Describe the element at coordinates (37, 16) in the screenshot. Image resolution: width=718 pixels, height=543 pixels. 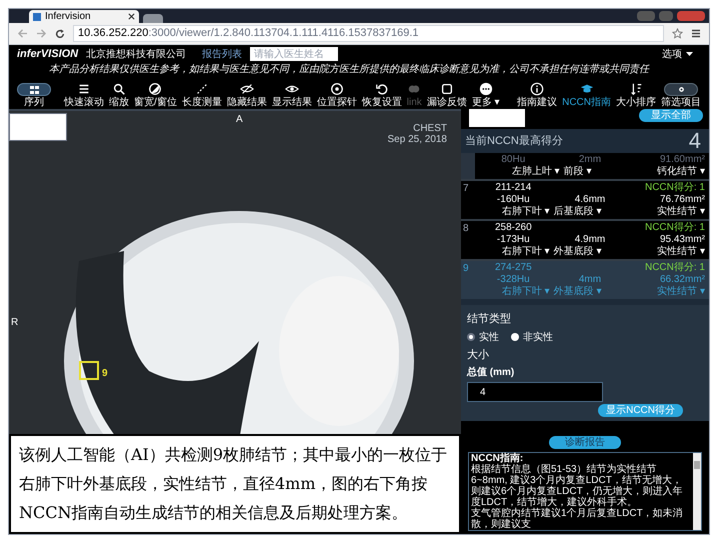
I see `app-tab-icon` at that location.